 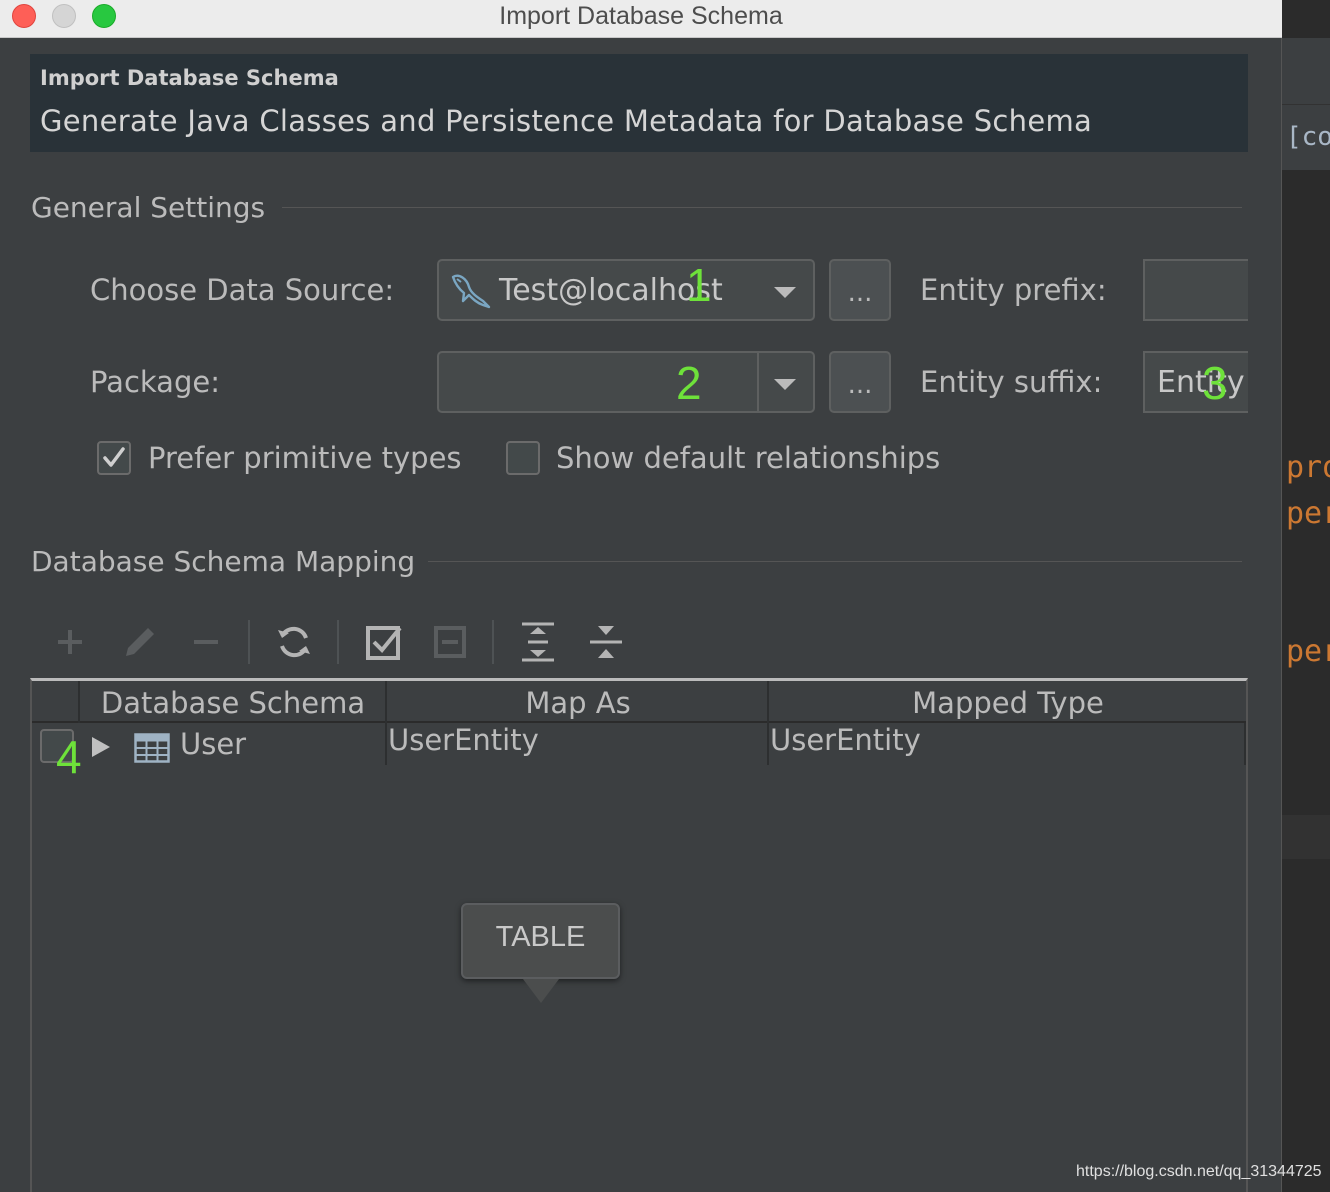 What do you see at coordinates (152, 750) in the screenshot?
I see `table-icon` at bounding box center [152, 750].